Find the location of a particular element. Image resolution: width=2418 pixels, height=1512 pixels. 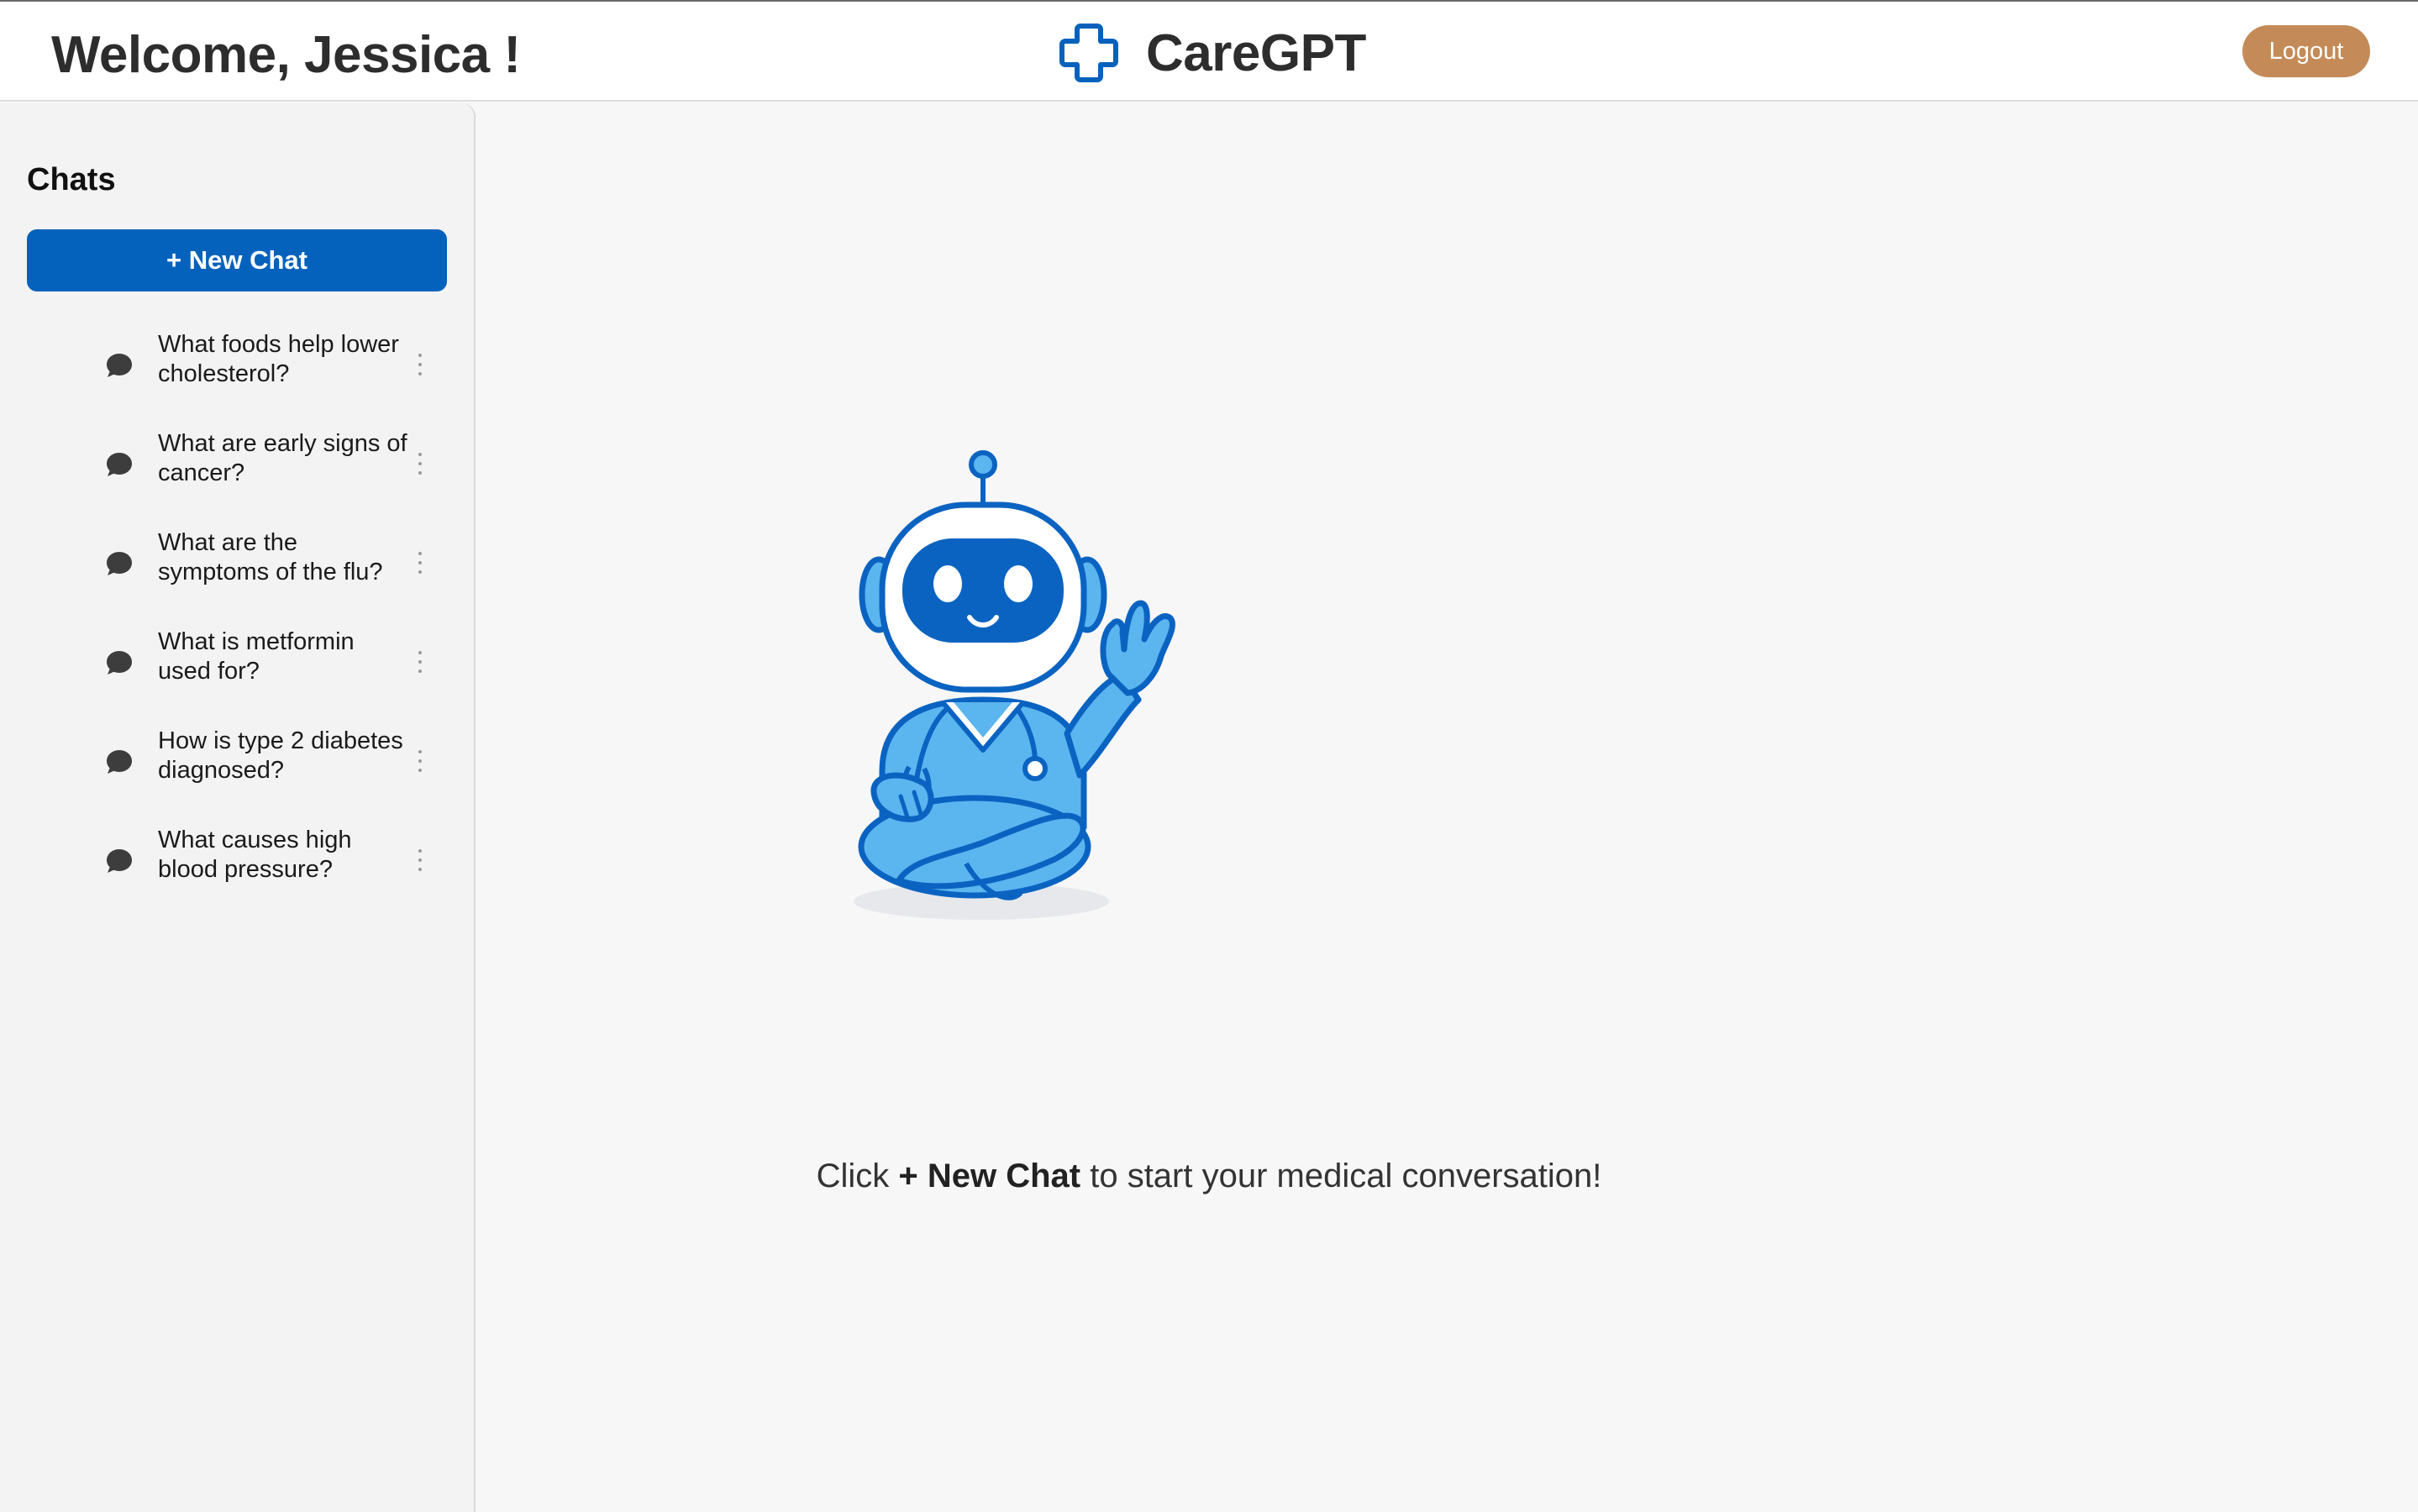

app-name: CareGPT is located at coordinates (1256, 53).